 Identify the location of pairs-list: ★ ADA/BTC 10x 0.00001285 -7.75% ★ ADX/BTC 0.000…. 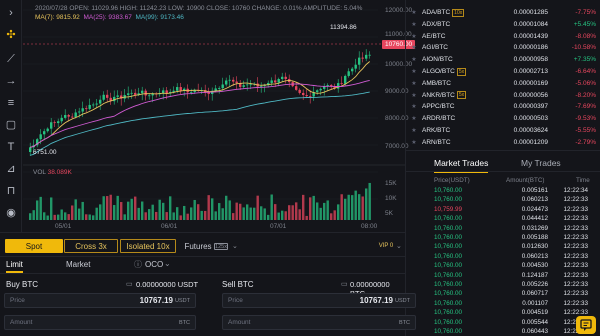
(502, 75).